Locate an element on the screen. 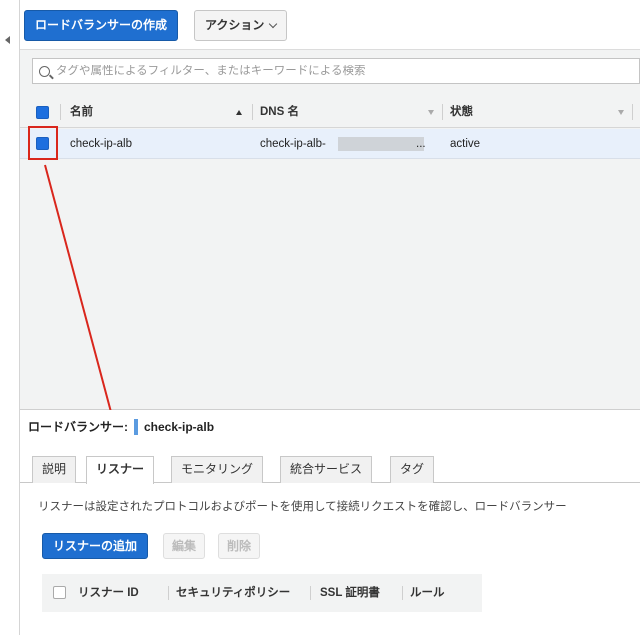 Image resolution: width=640 pixels, height=635 pixels. actions-dropdown-button: アクション is located at coordinates (241, 25).